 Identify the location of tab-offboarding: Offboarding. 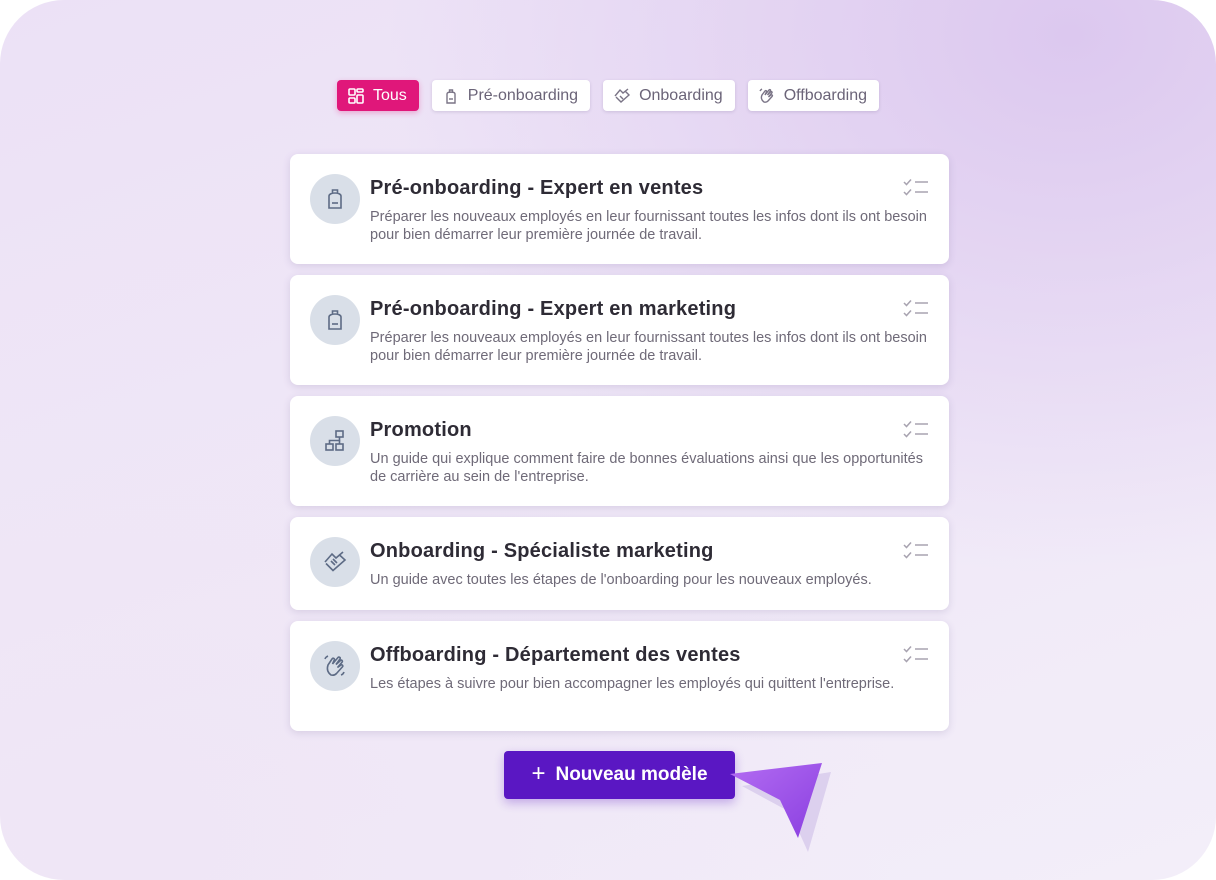
(813, 95).